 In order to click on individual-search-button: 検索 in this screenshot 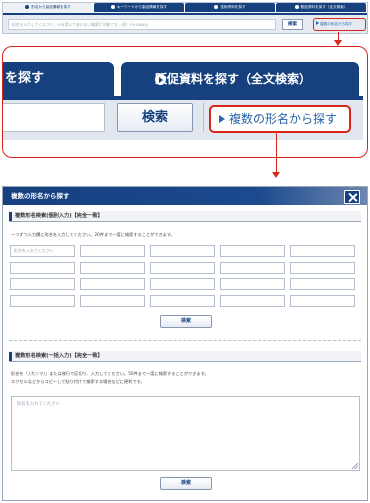, I will do `click(186, 321)`.